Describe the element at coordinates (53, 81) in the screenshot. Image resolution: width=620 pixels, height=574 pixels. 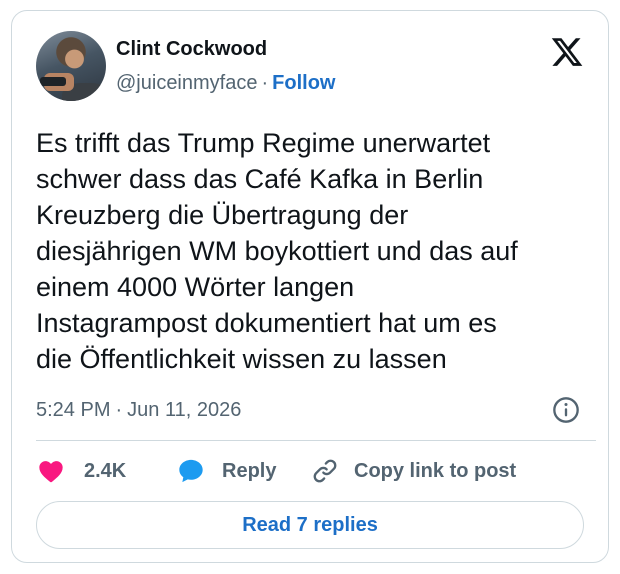
I see `avatar-revolver` at that location.